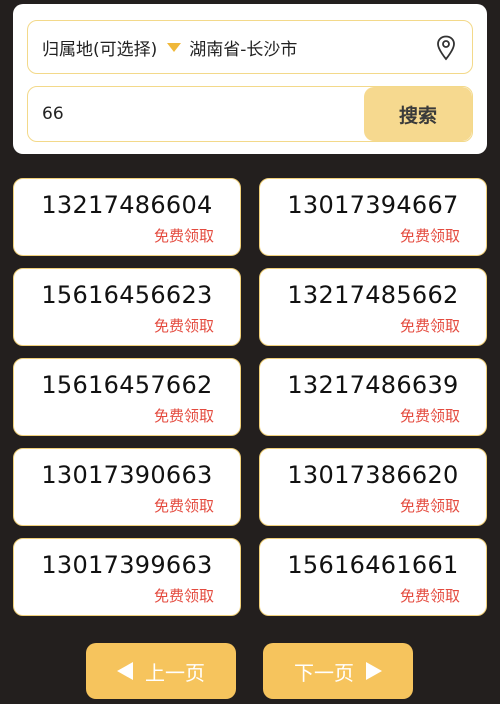 This screenshot has height=704, width=500. I want to click on arrow-right-icon, so click(374, 671).